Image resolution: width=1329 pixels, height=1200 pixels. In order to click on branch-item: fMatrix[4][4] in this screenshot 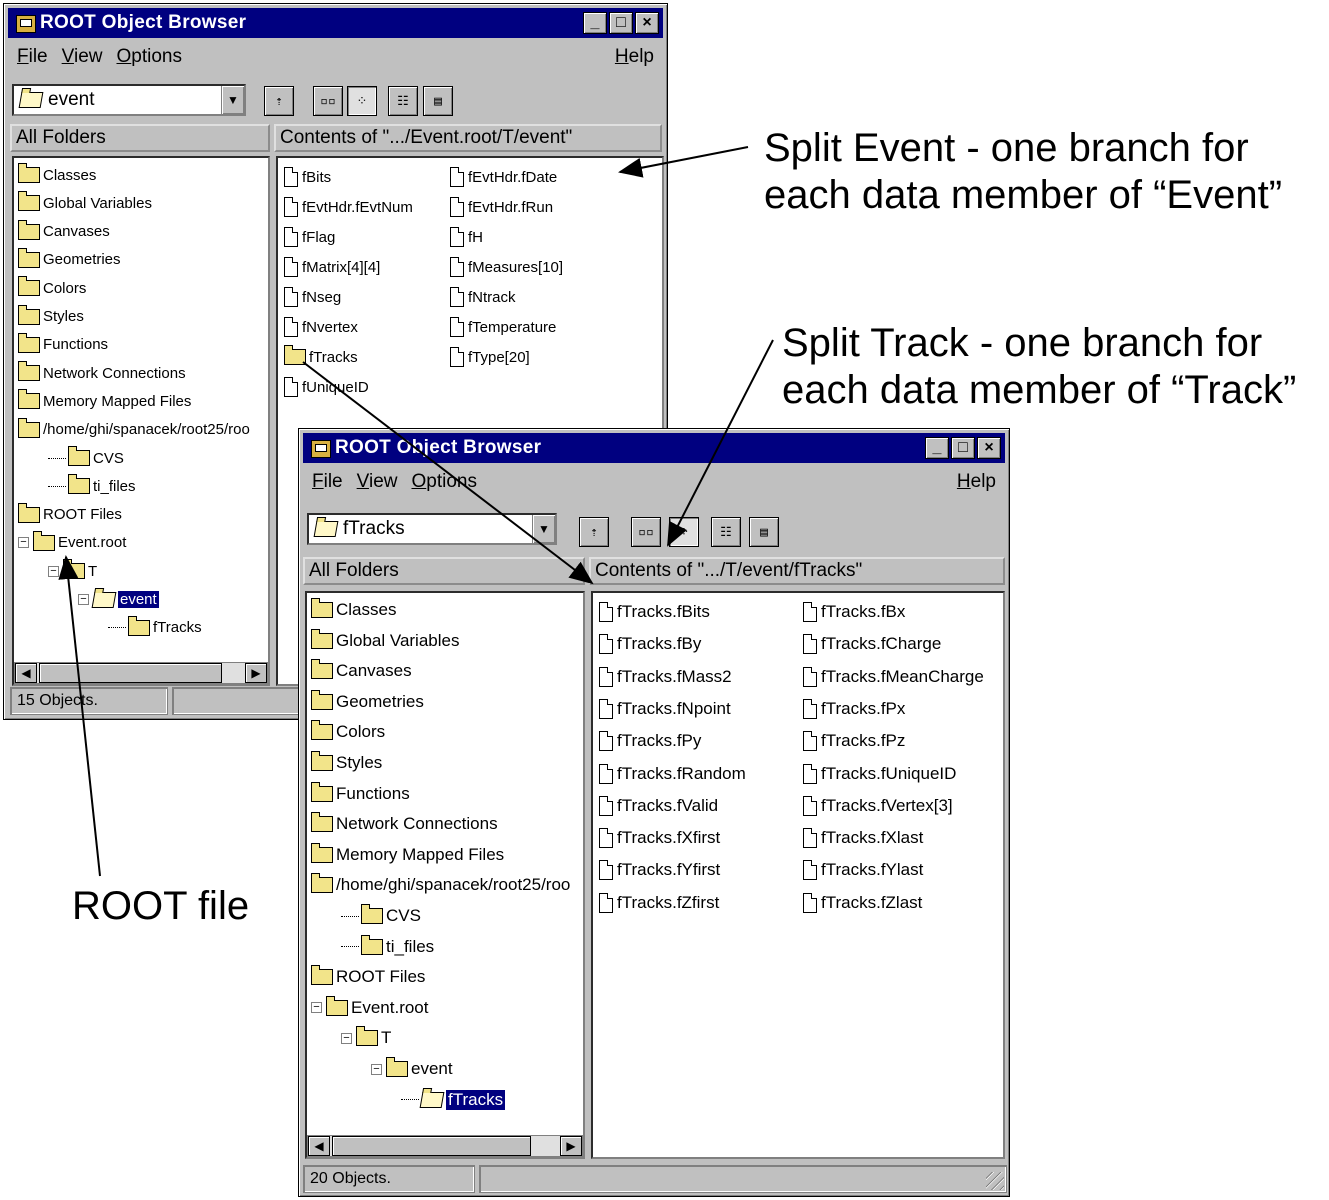, I will do `click(332, 267)`.